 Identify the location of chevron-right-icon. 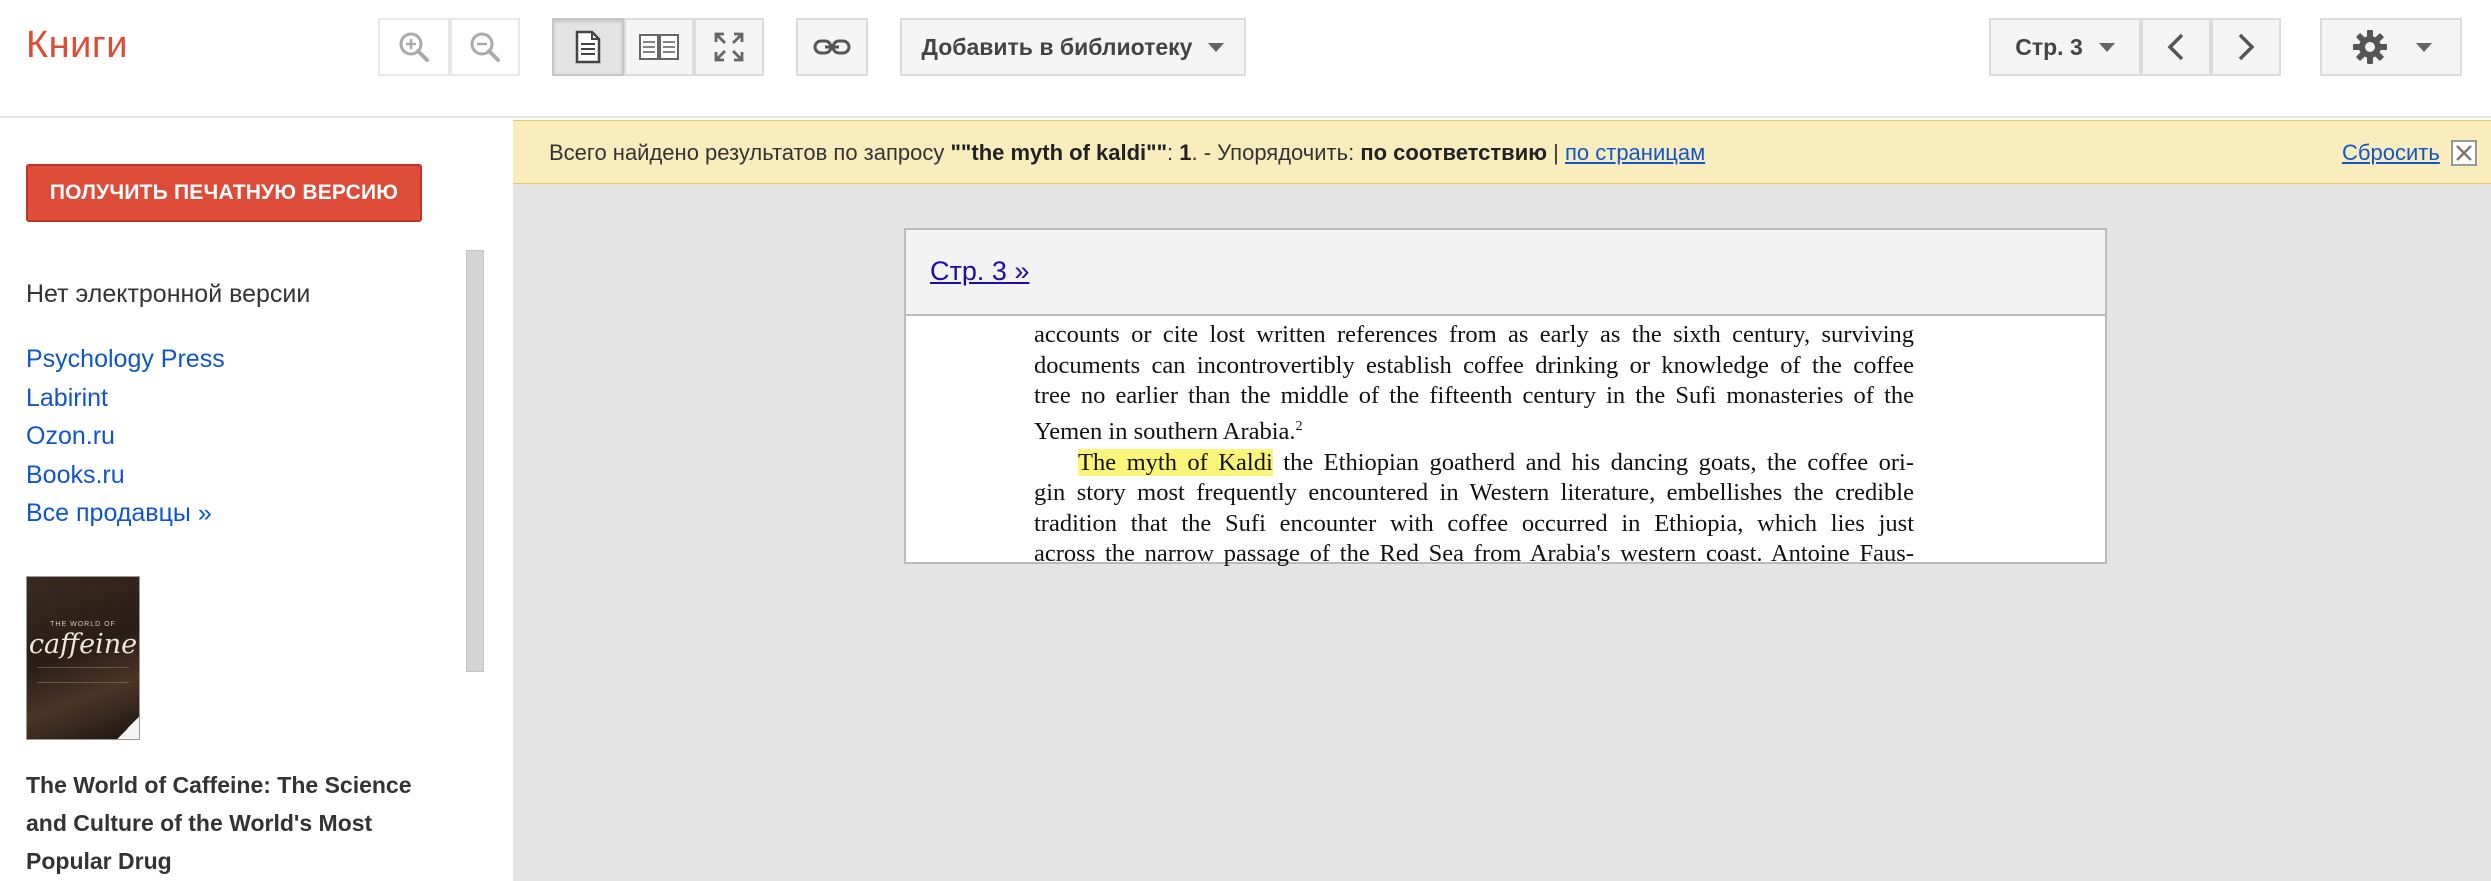
(2246, 47).